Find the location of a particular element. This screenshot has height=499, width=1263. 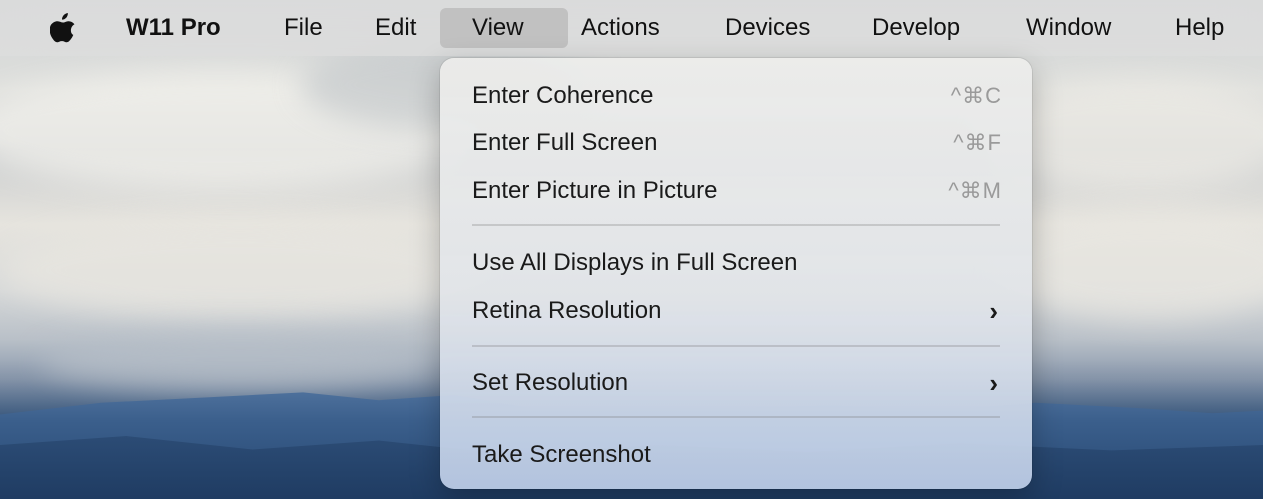

menu-item-enter-picture-in-picture: Enter Picture in Picture ^⌘M is located at coordinates (736, 191).